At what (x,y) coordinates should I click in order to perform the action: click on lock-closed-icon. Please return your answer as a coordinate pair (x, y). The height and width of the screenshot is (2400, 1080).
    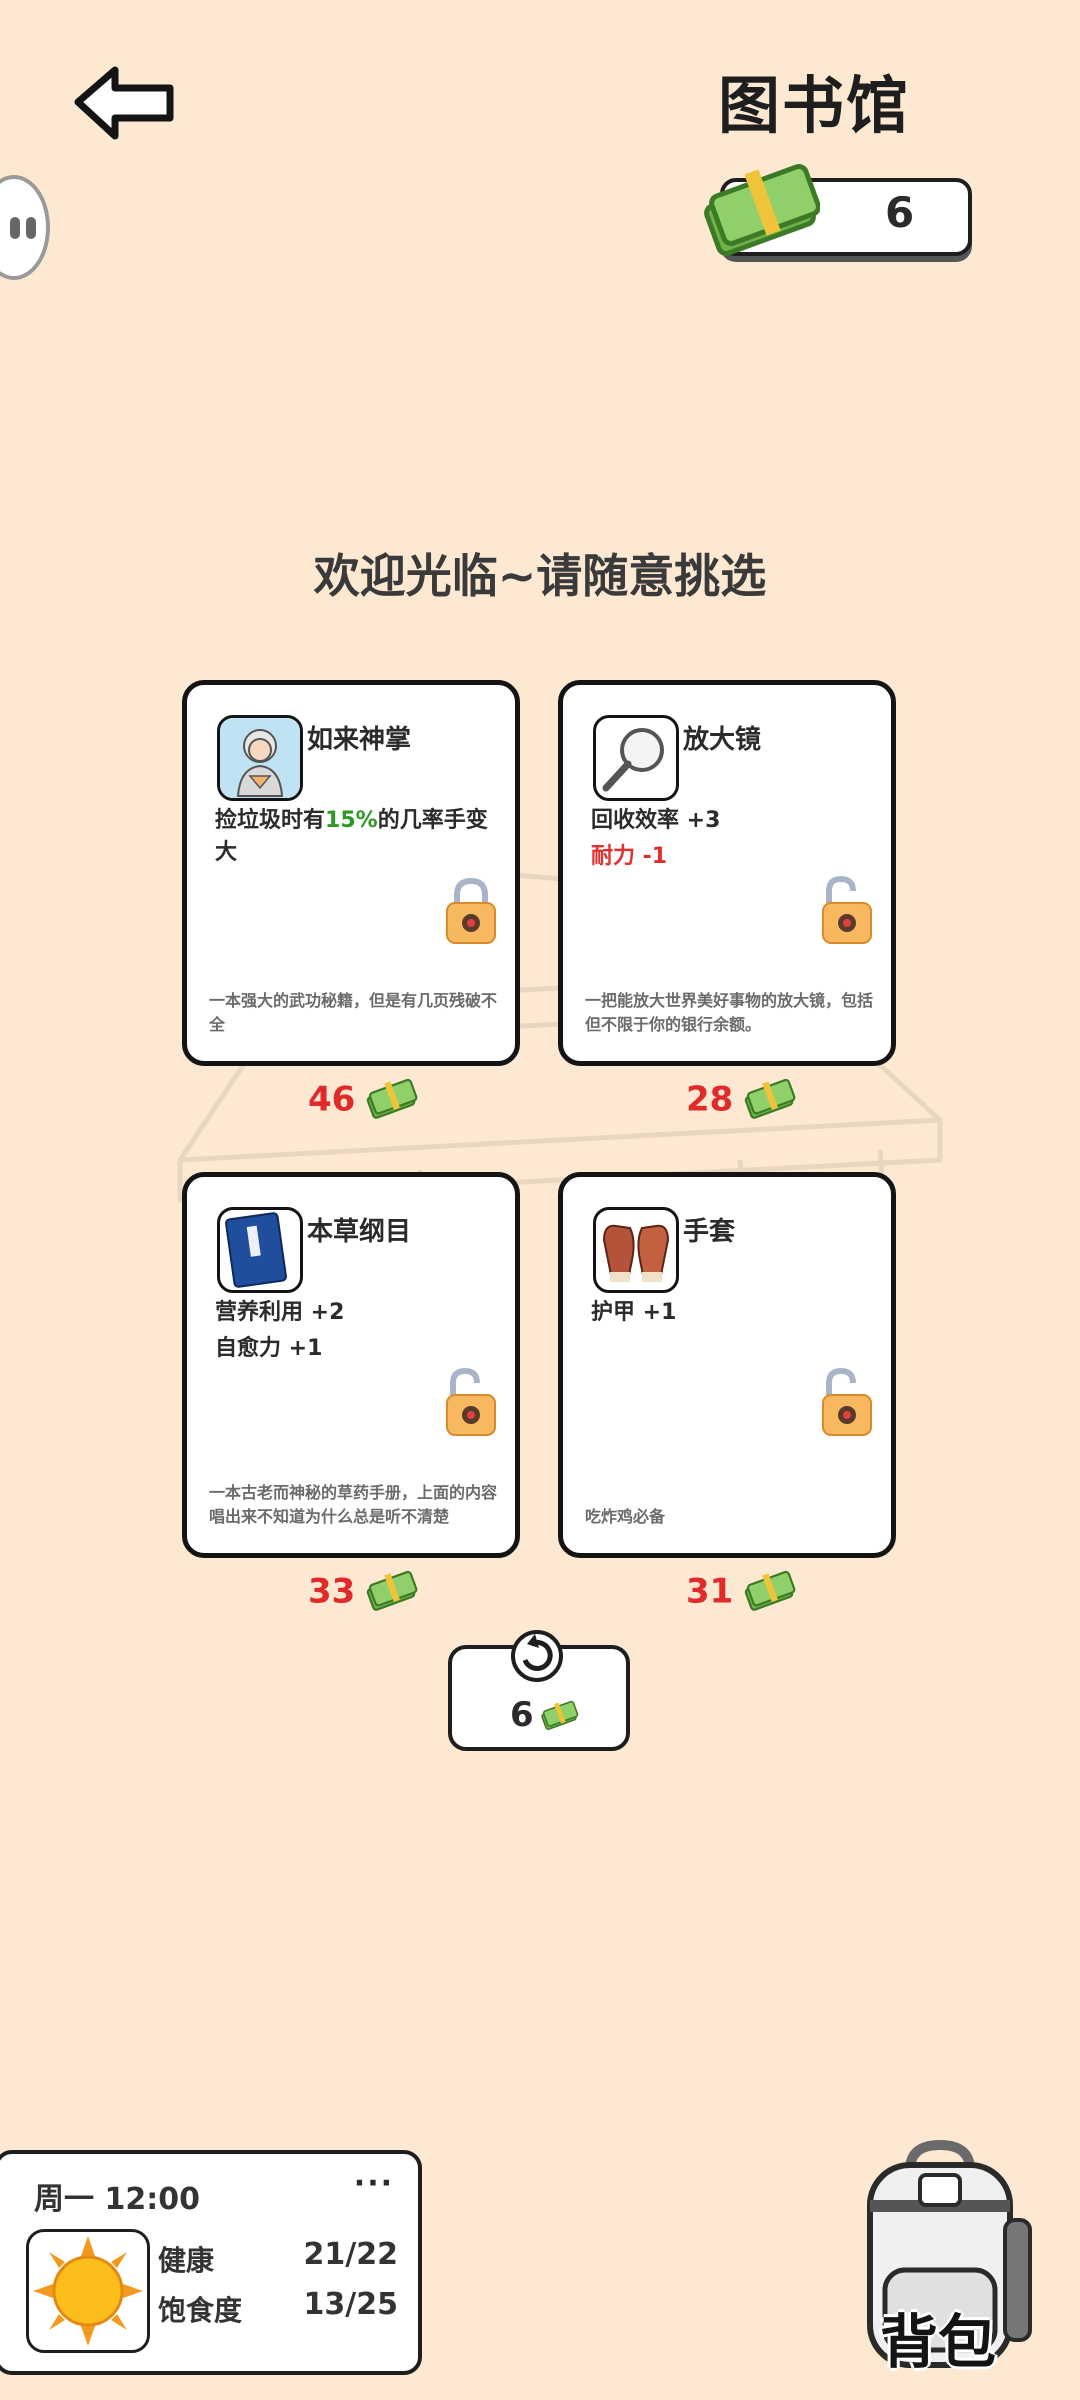
    Looking at the image, I should click on (471, 910).